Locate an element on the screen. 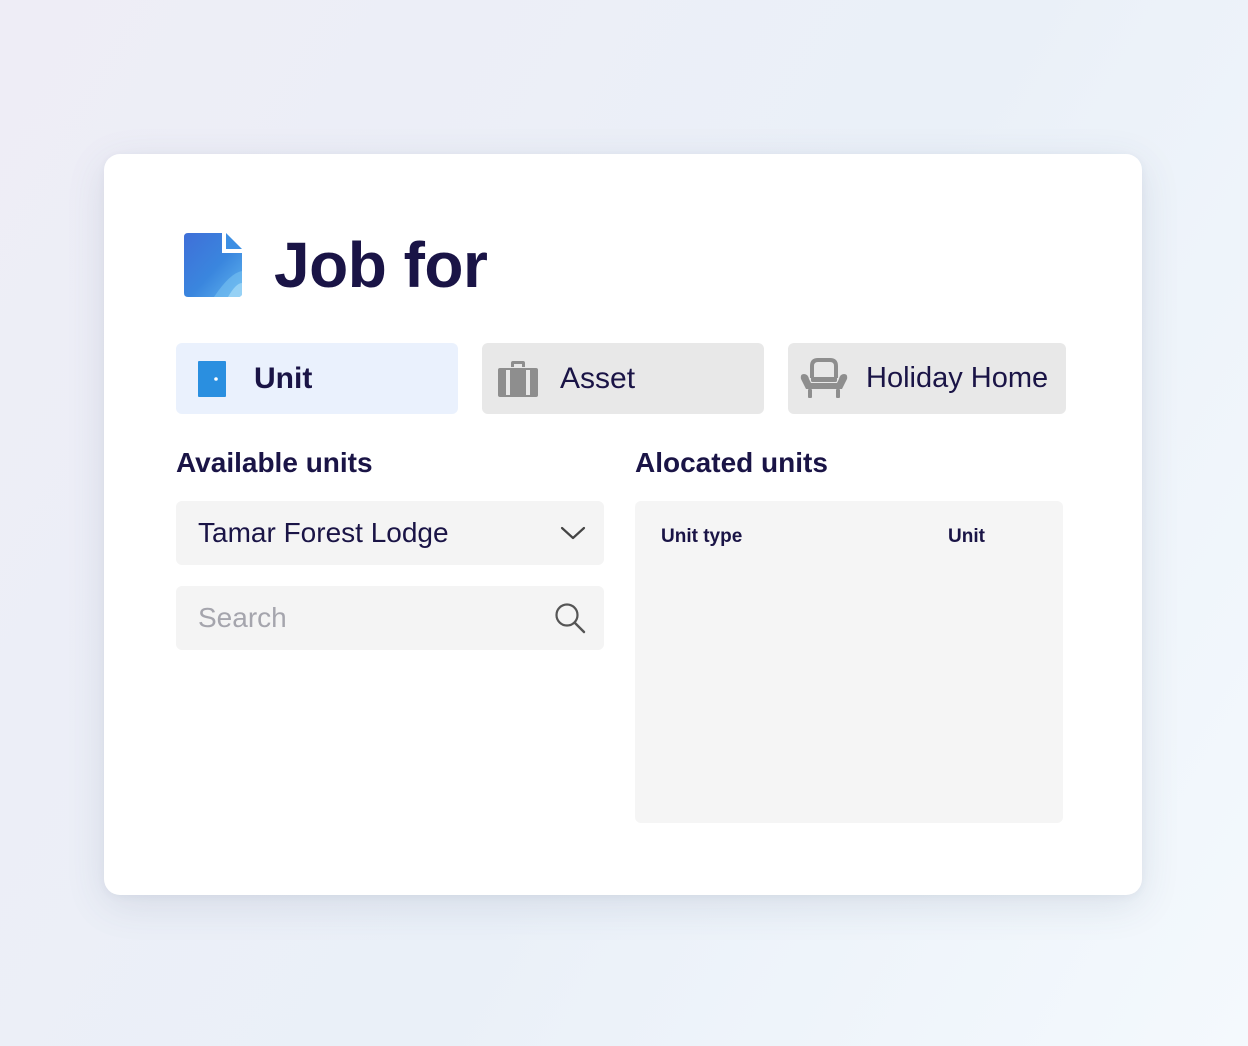  armchair-icon is located at coordinates (824, 377).